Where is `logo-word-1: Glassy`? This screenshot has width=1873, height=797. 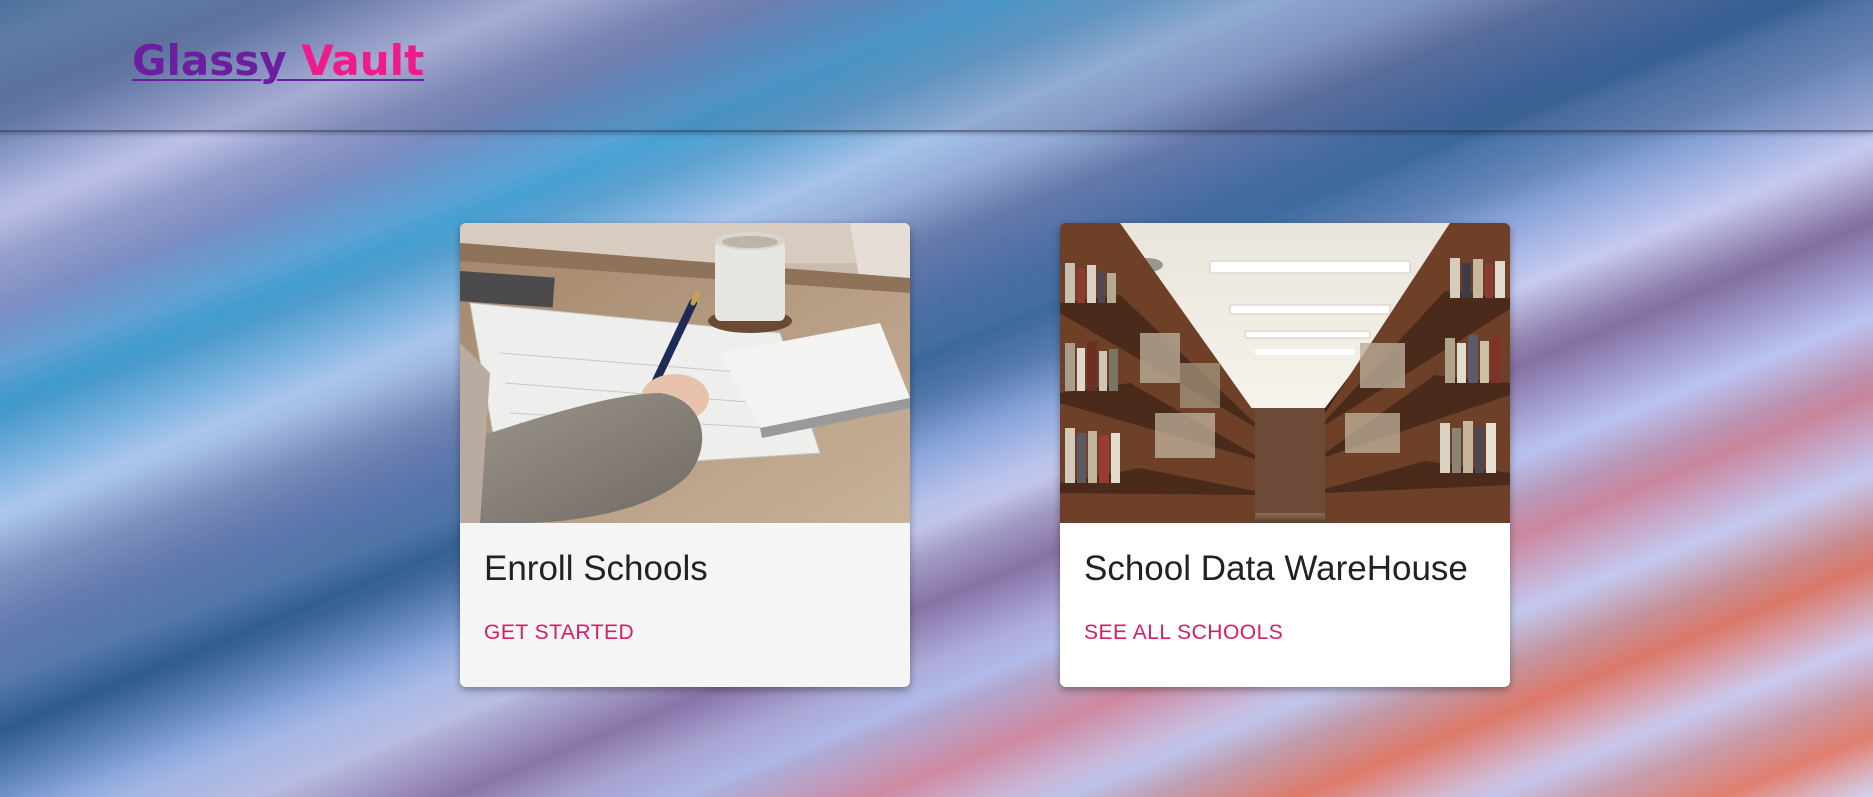 logo-word-1: Glassy is located at coordinates (209, 60).